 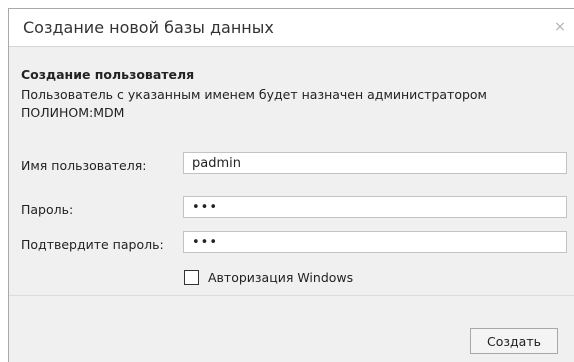 I want to click on confirm-password-input, so click(x=375, y=242).